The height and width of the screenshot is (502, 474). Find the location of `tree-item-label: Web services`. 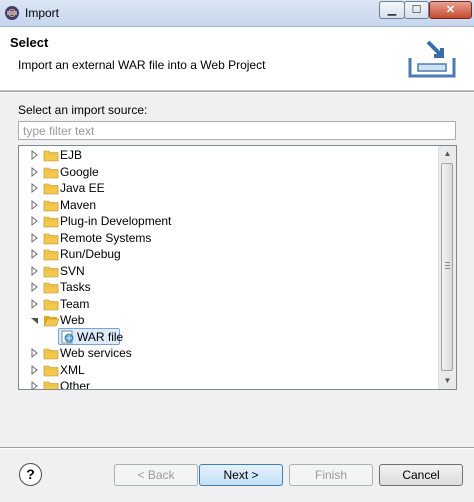

tree-item-label: Web services is located at coordinates (96, 353).